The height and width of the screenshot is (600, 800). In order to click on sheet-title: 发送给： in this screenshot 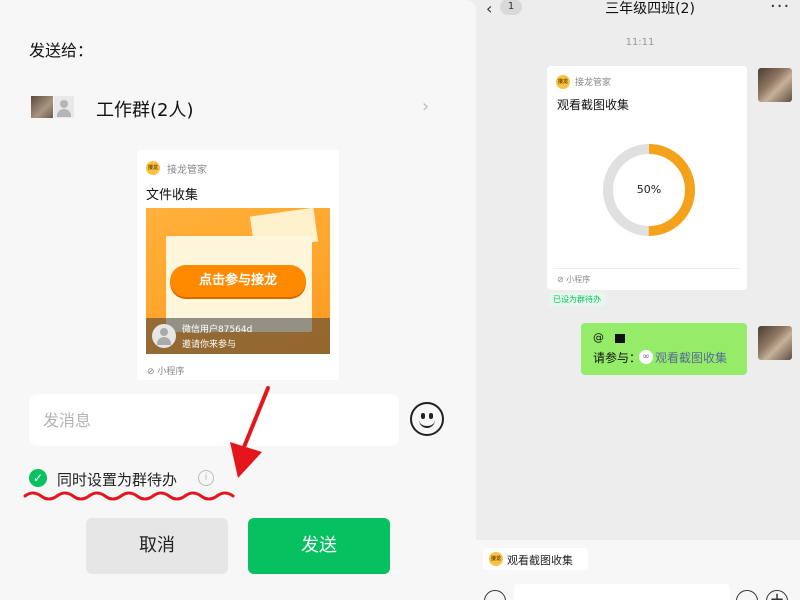, I will do `click(61, 50)`.